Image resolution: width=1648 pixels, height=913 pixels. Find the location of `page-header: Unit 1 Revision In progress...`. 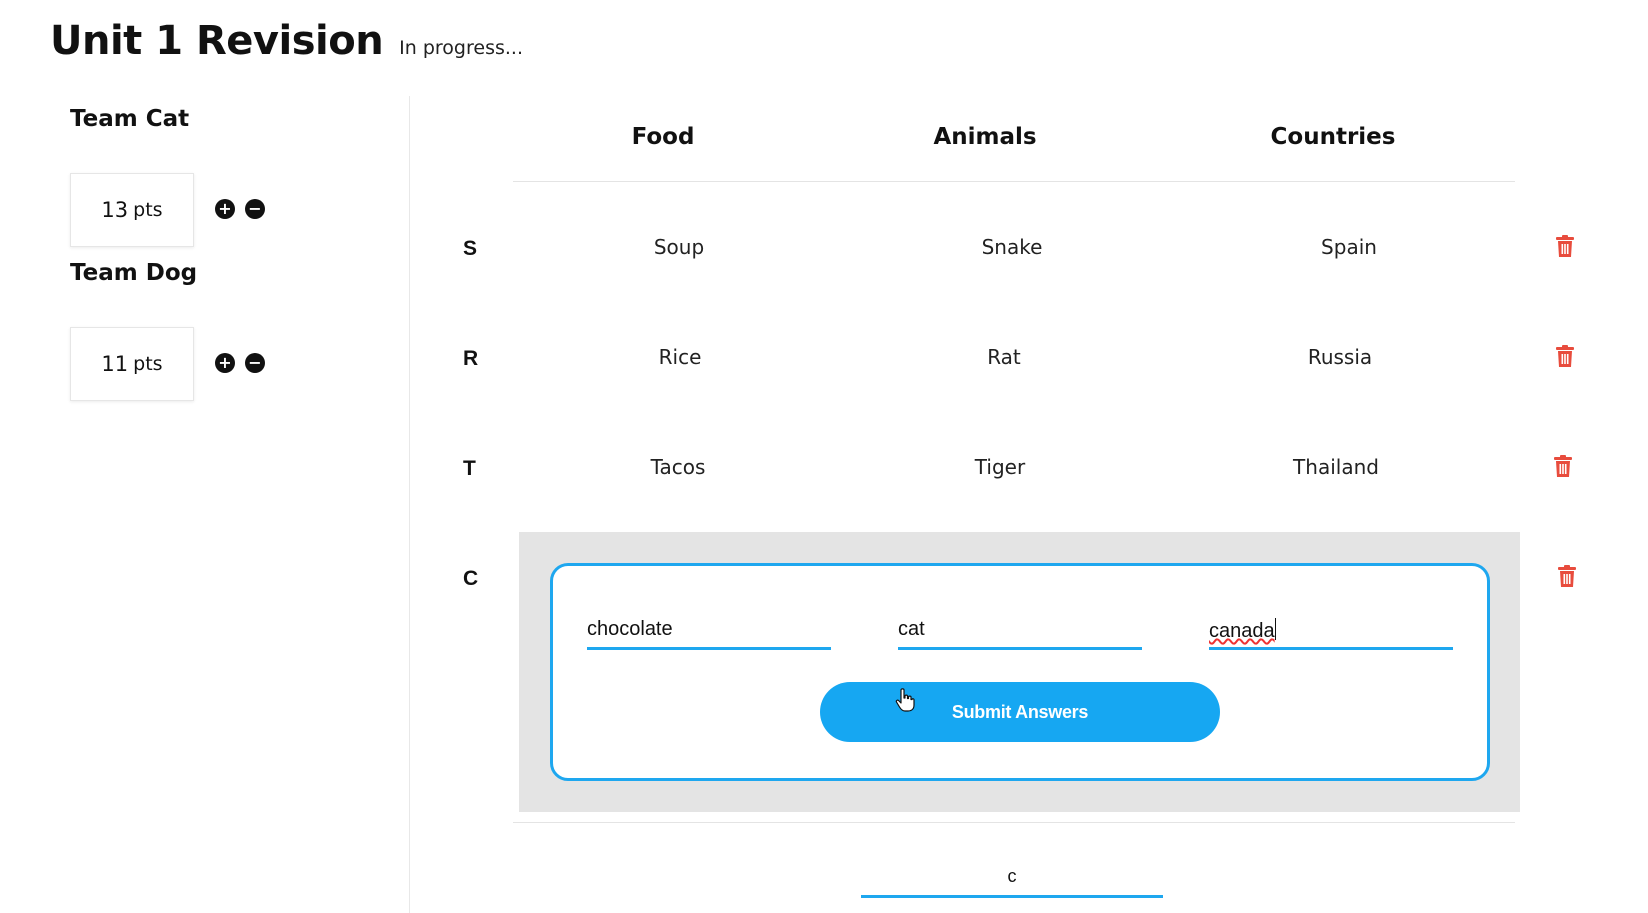

page-header: Unit 1 Revision In progress... is located at coordinates (286, 41).